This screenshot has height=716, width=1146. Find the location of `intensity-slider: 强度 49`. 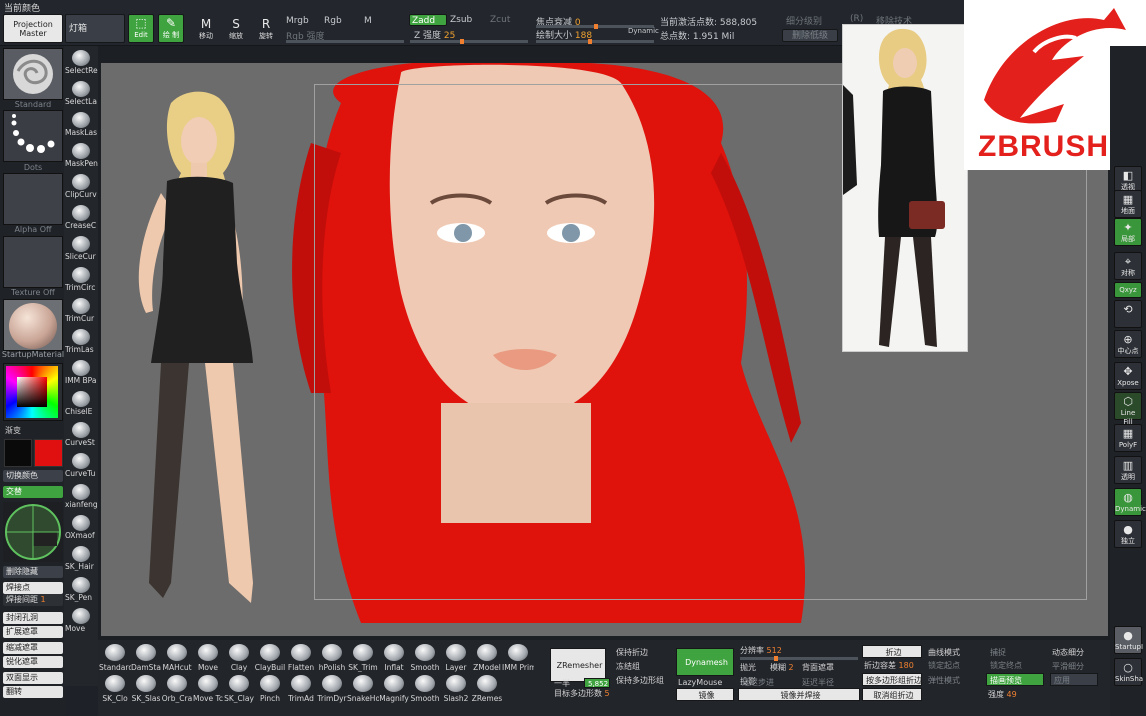

intensity-slider: 强度 49 is located at coordinates (1002, 694).